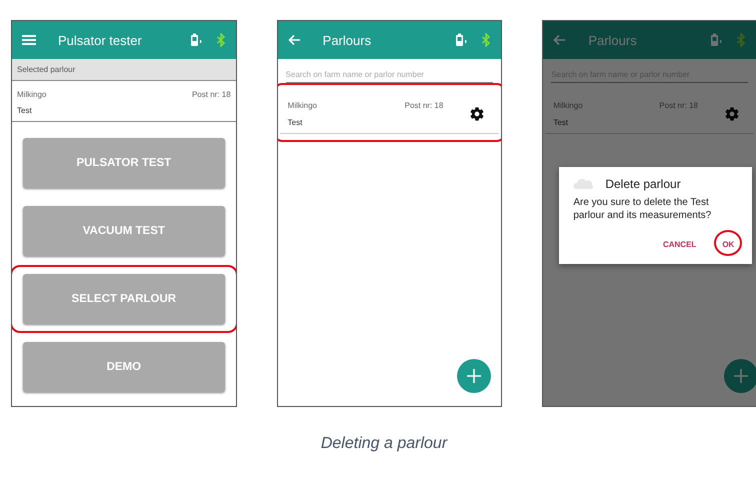  What do you see at coordinates (124, 299) in the screenshot?
I see `menu-button: SELECT PARLOUR` at bounding box center [124, 299].